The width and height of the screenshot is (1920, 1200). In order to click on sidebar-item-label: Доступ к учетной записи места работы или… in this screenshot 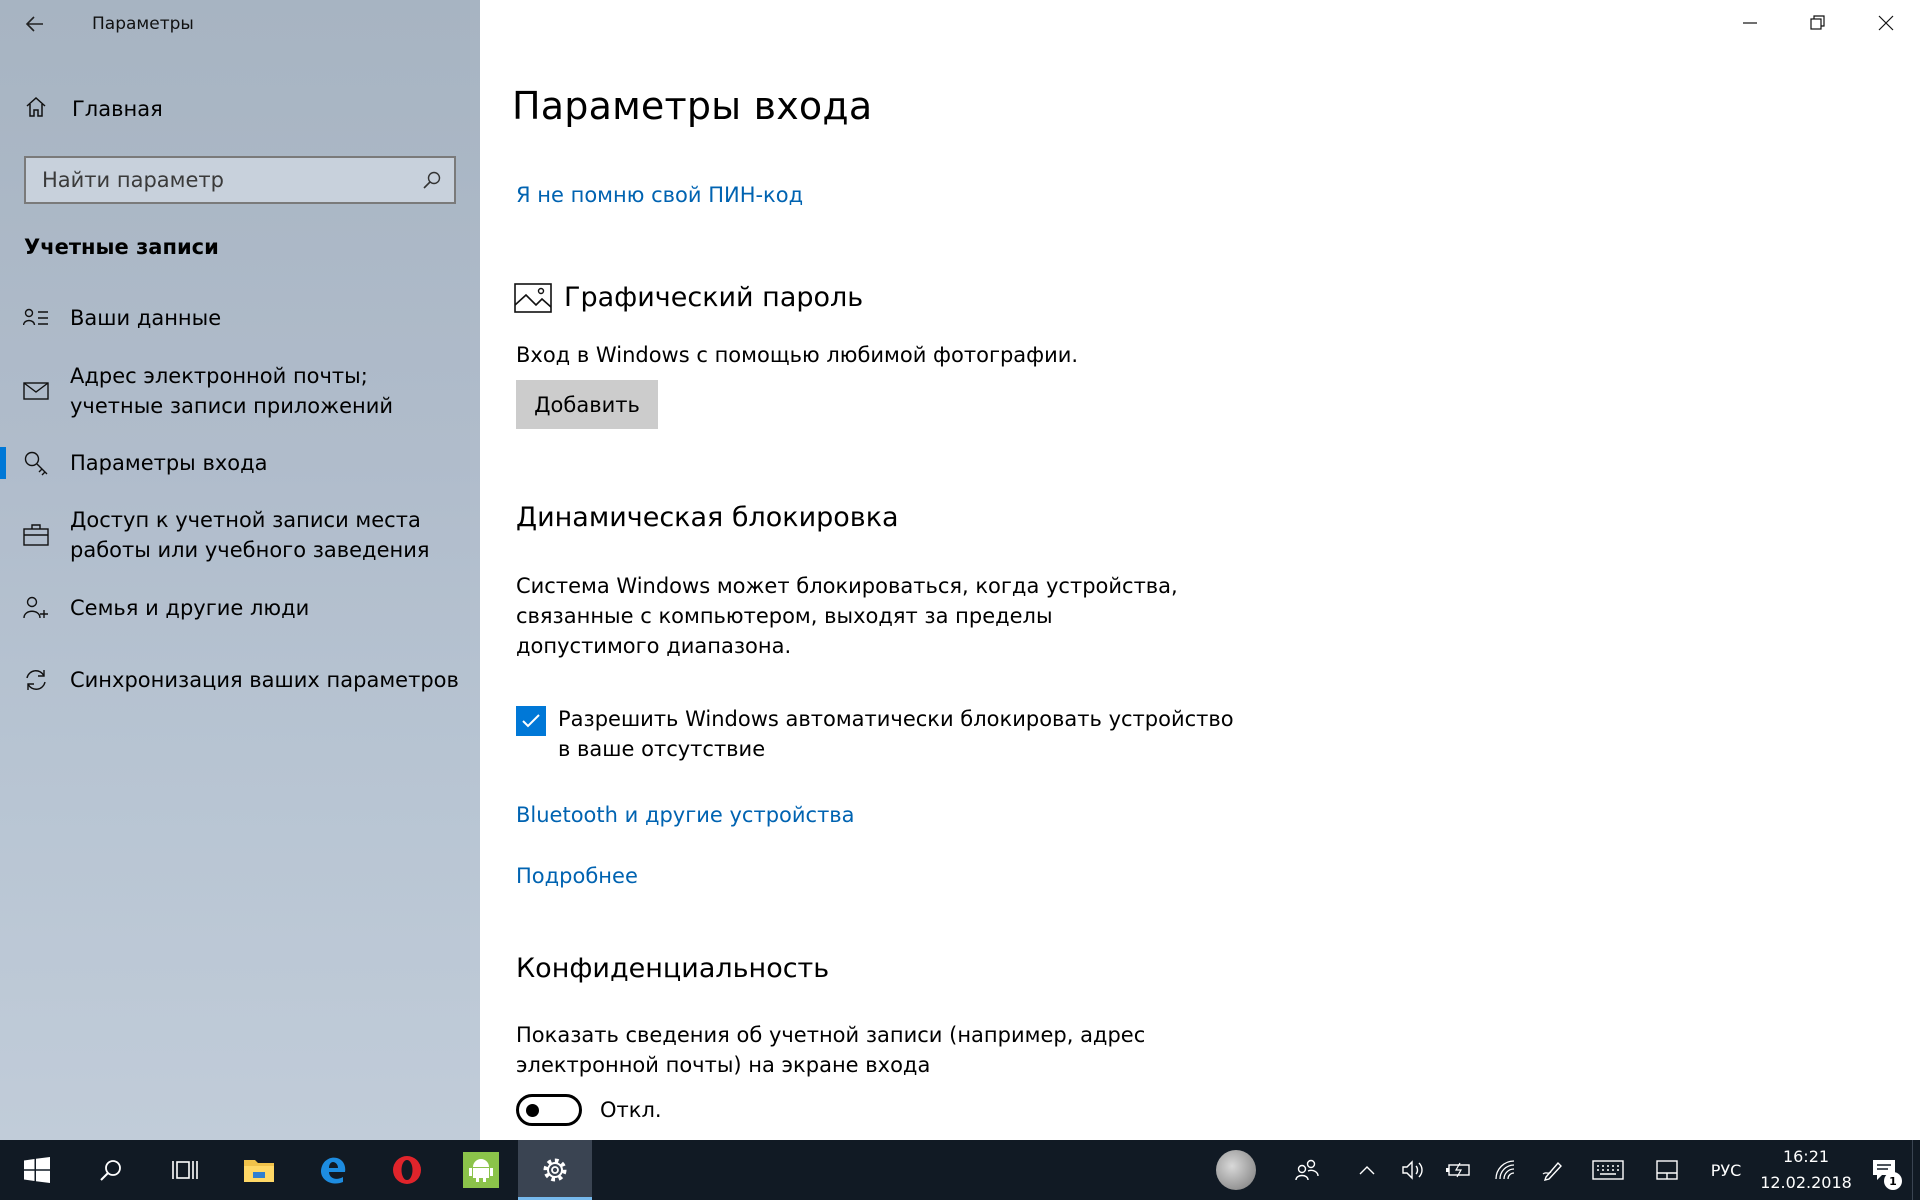, I will do `click(250, 535)`.